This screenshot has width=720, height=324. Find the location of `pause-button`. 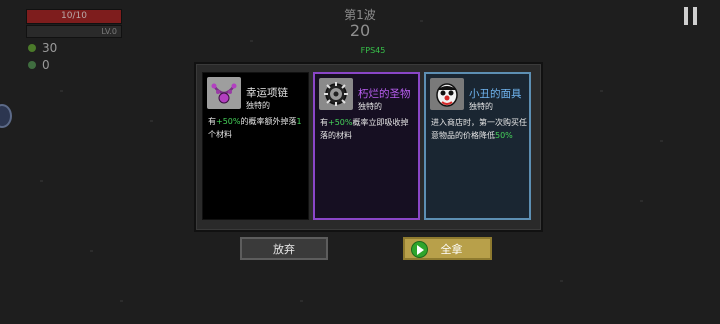

pause-button is located at coordinates (691, 16).